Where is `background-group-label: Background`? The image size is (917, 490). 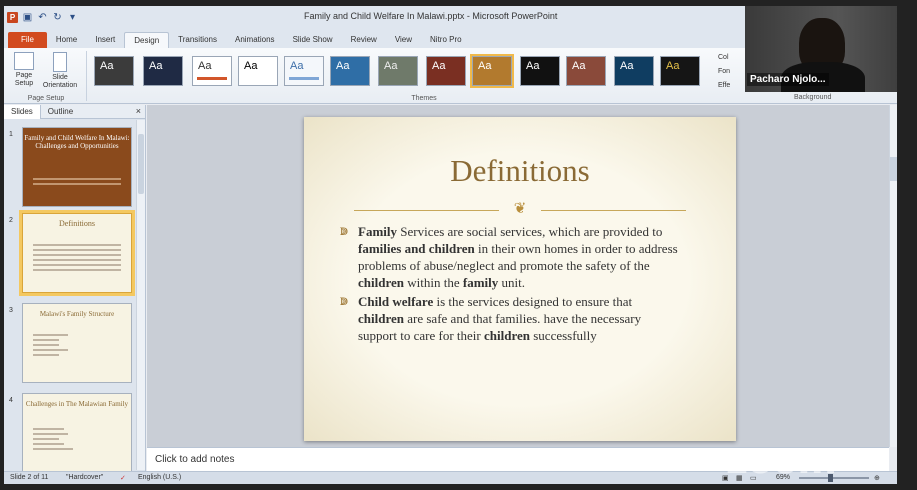 background-group-label: Background is located at coordinates (813, 97).